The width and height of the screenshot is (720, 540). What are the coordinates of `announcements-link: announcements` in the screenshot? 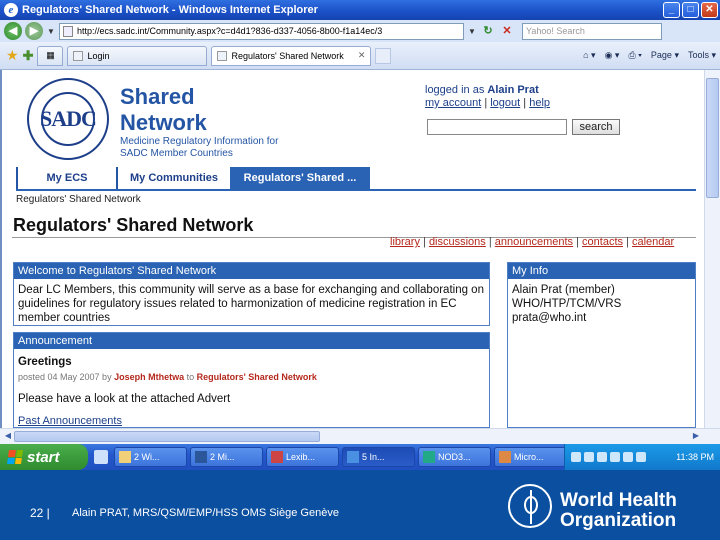 It's located at (534, 242).